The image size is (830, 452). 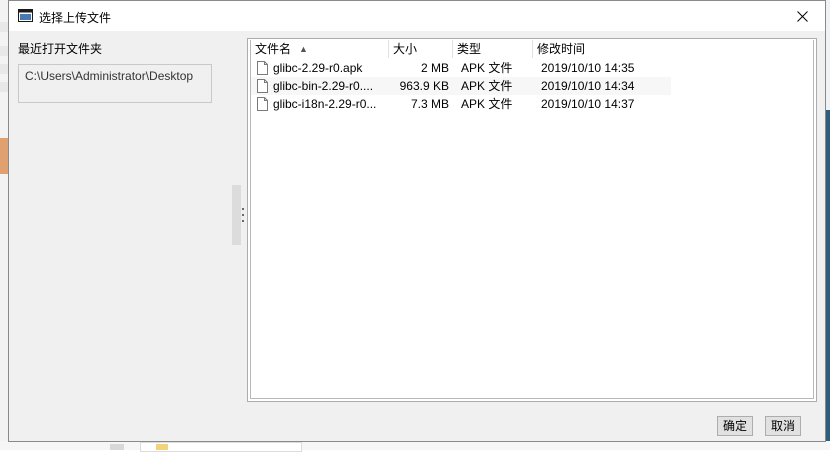 I want to click on file-name: glibc-2.29-r0.apk, so click(x=318, y=68).